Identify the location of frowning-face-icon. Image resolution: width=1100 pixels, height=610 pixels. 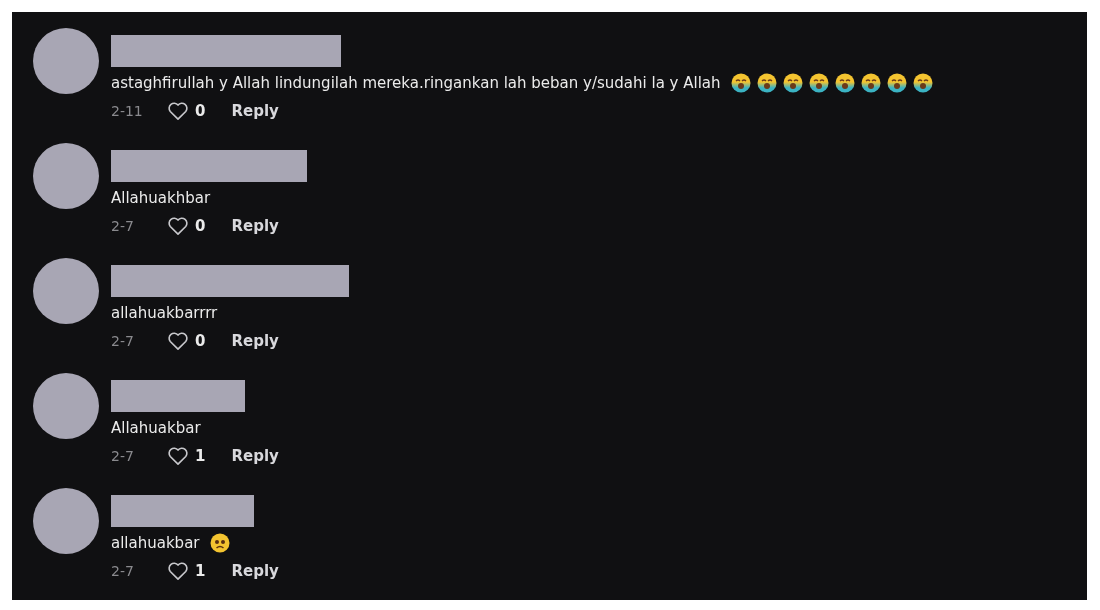
(219, 543).